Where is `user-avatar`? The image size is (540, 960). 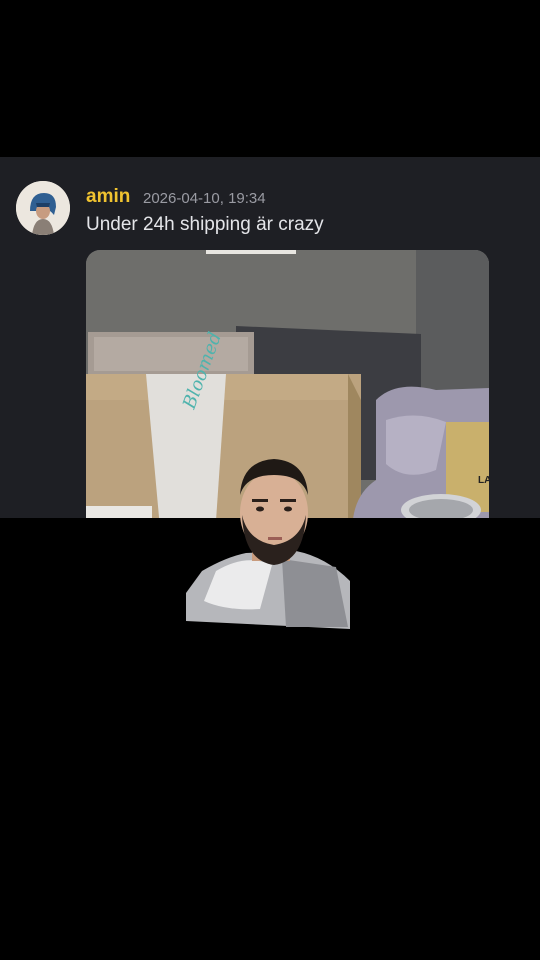 user-avatar is located at coordinates (43, 208).